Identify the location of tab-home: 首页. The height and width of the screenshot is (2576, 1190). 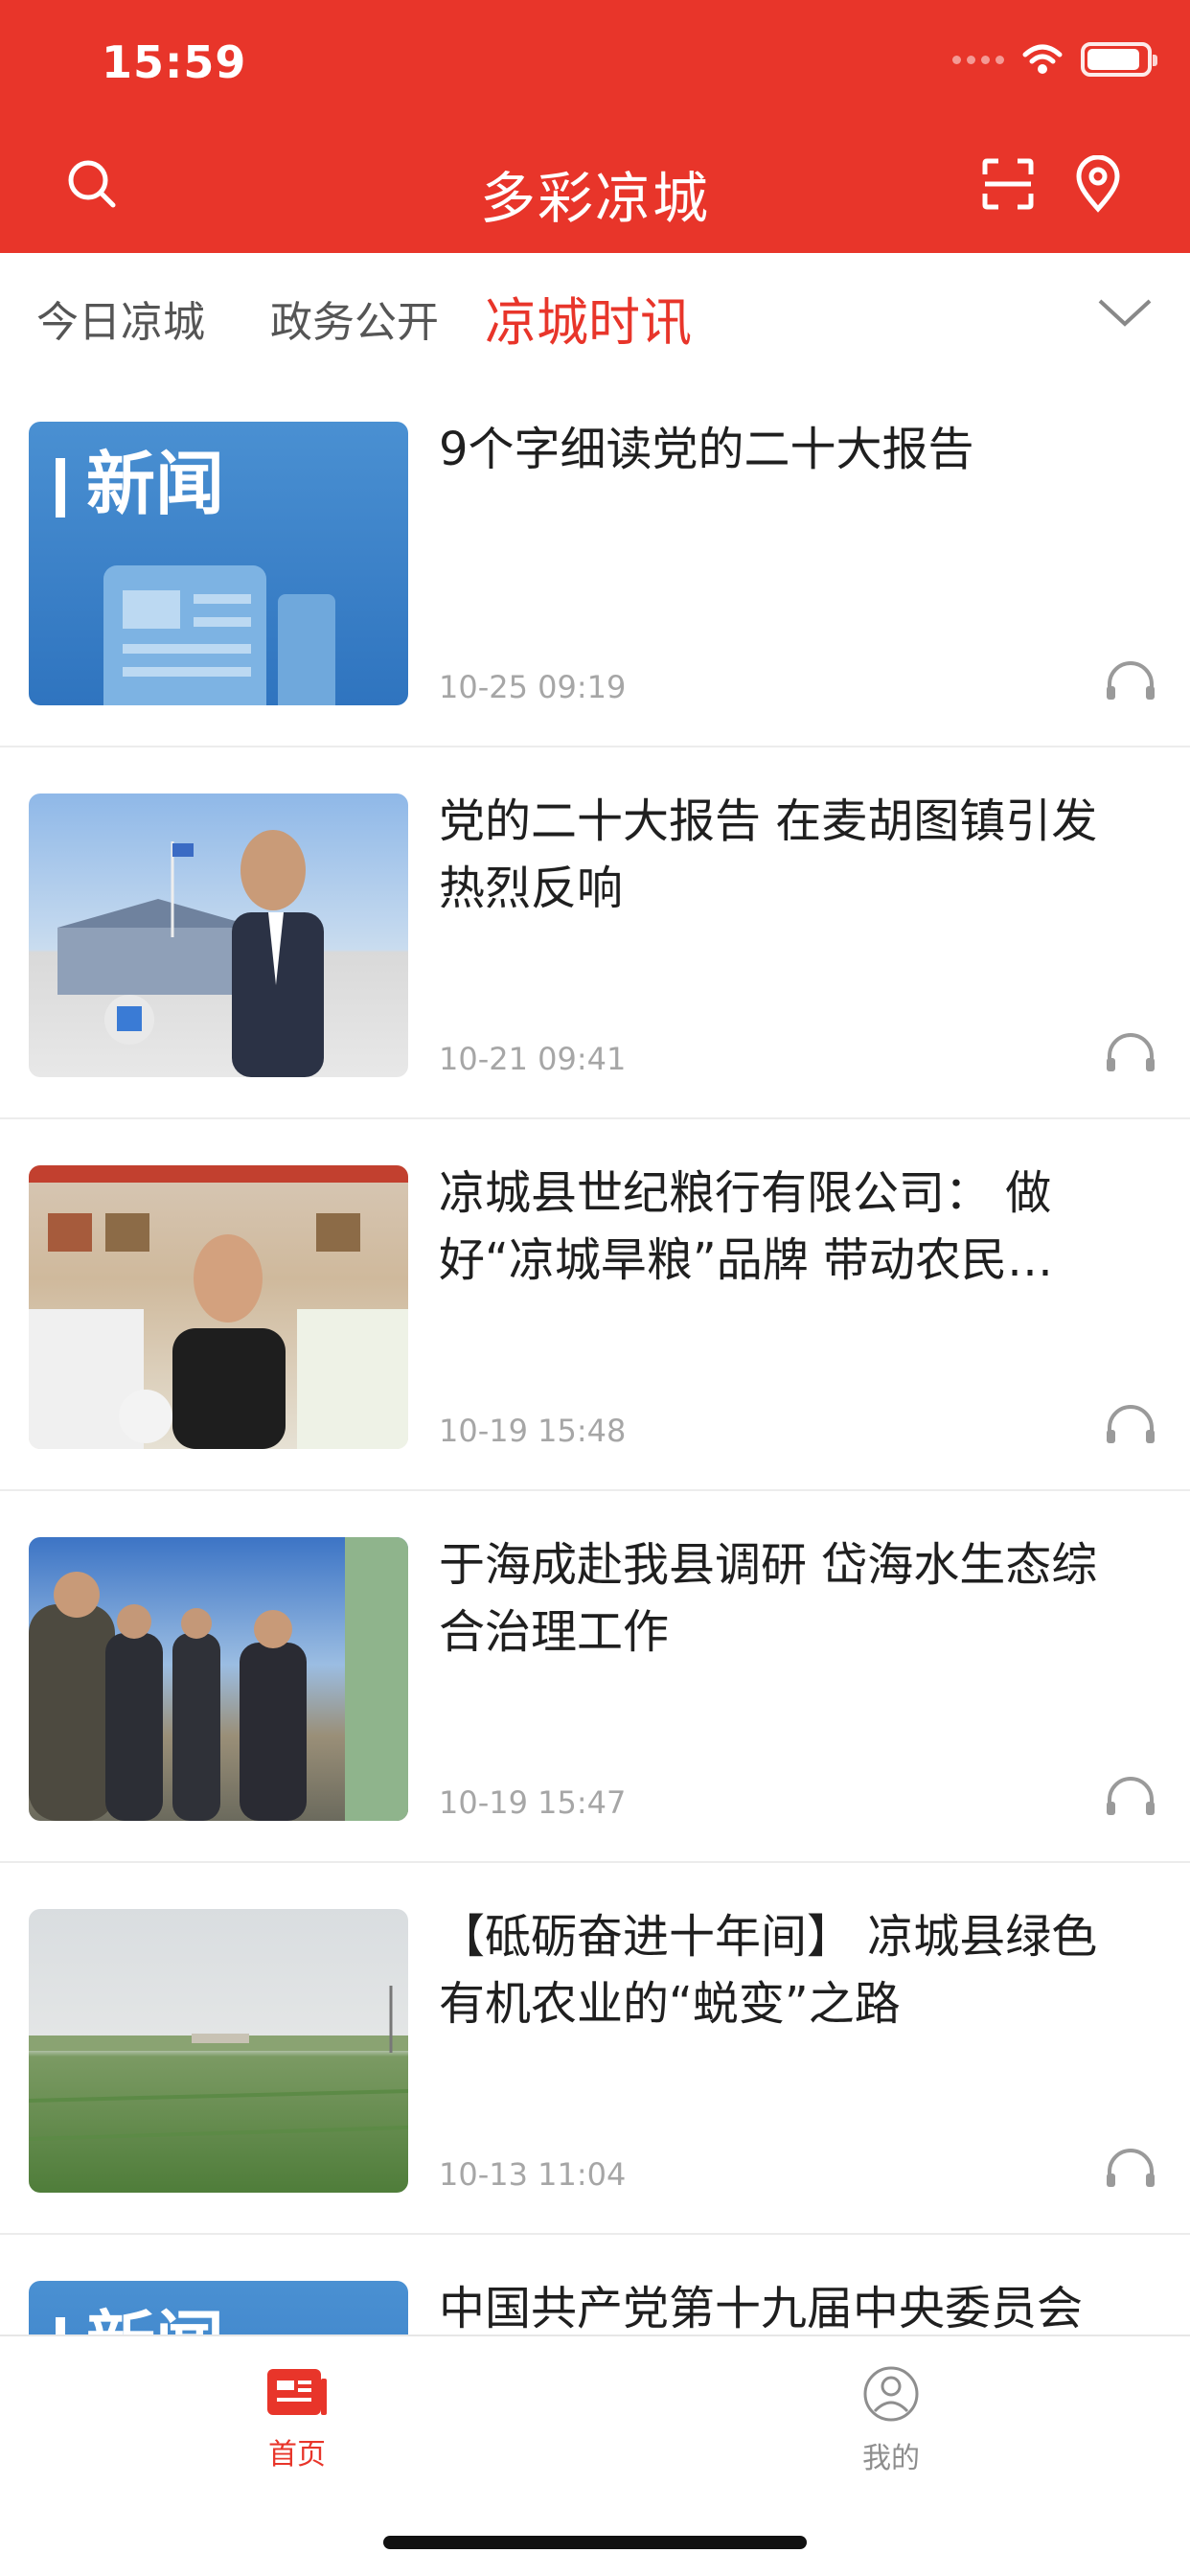
(297, 2418).